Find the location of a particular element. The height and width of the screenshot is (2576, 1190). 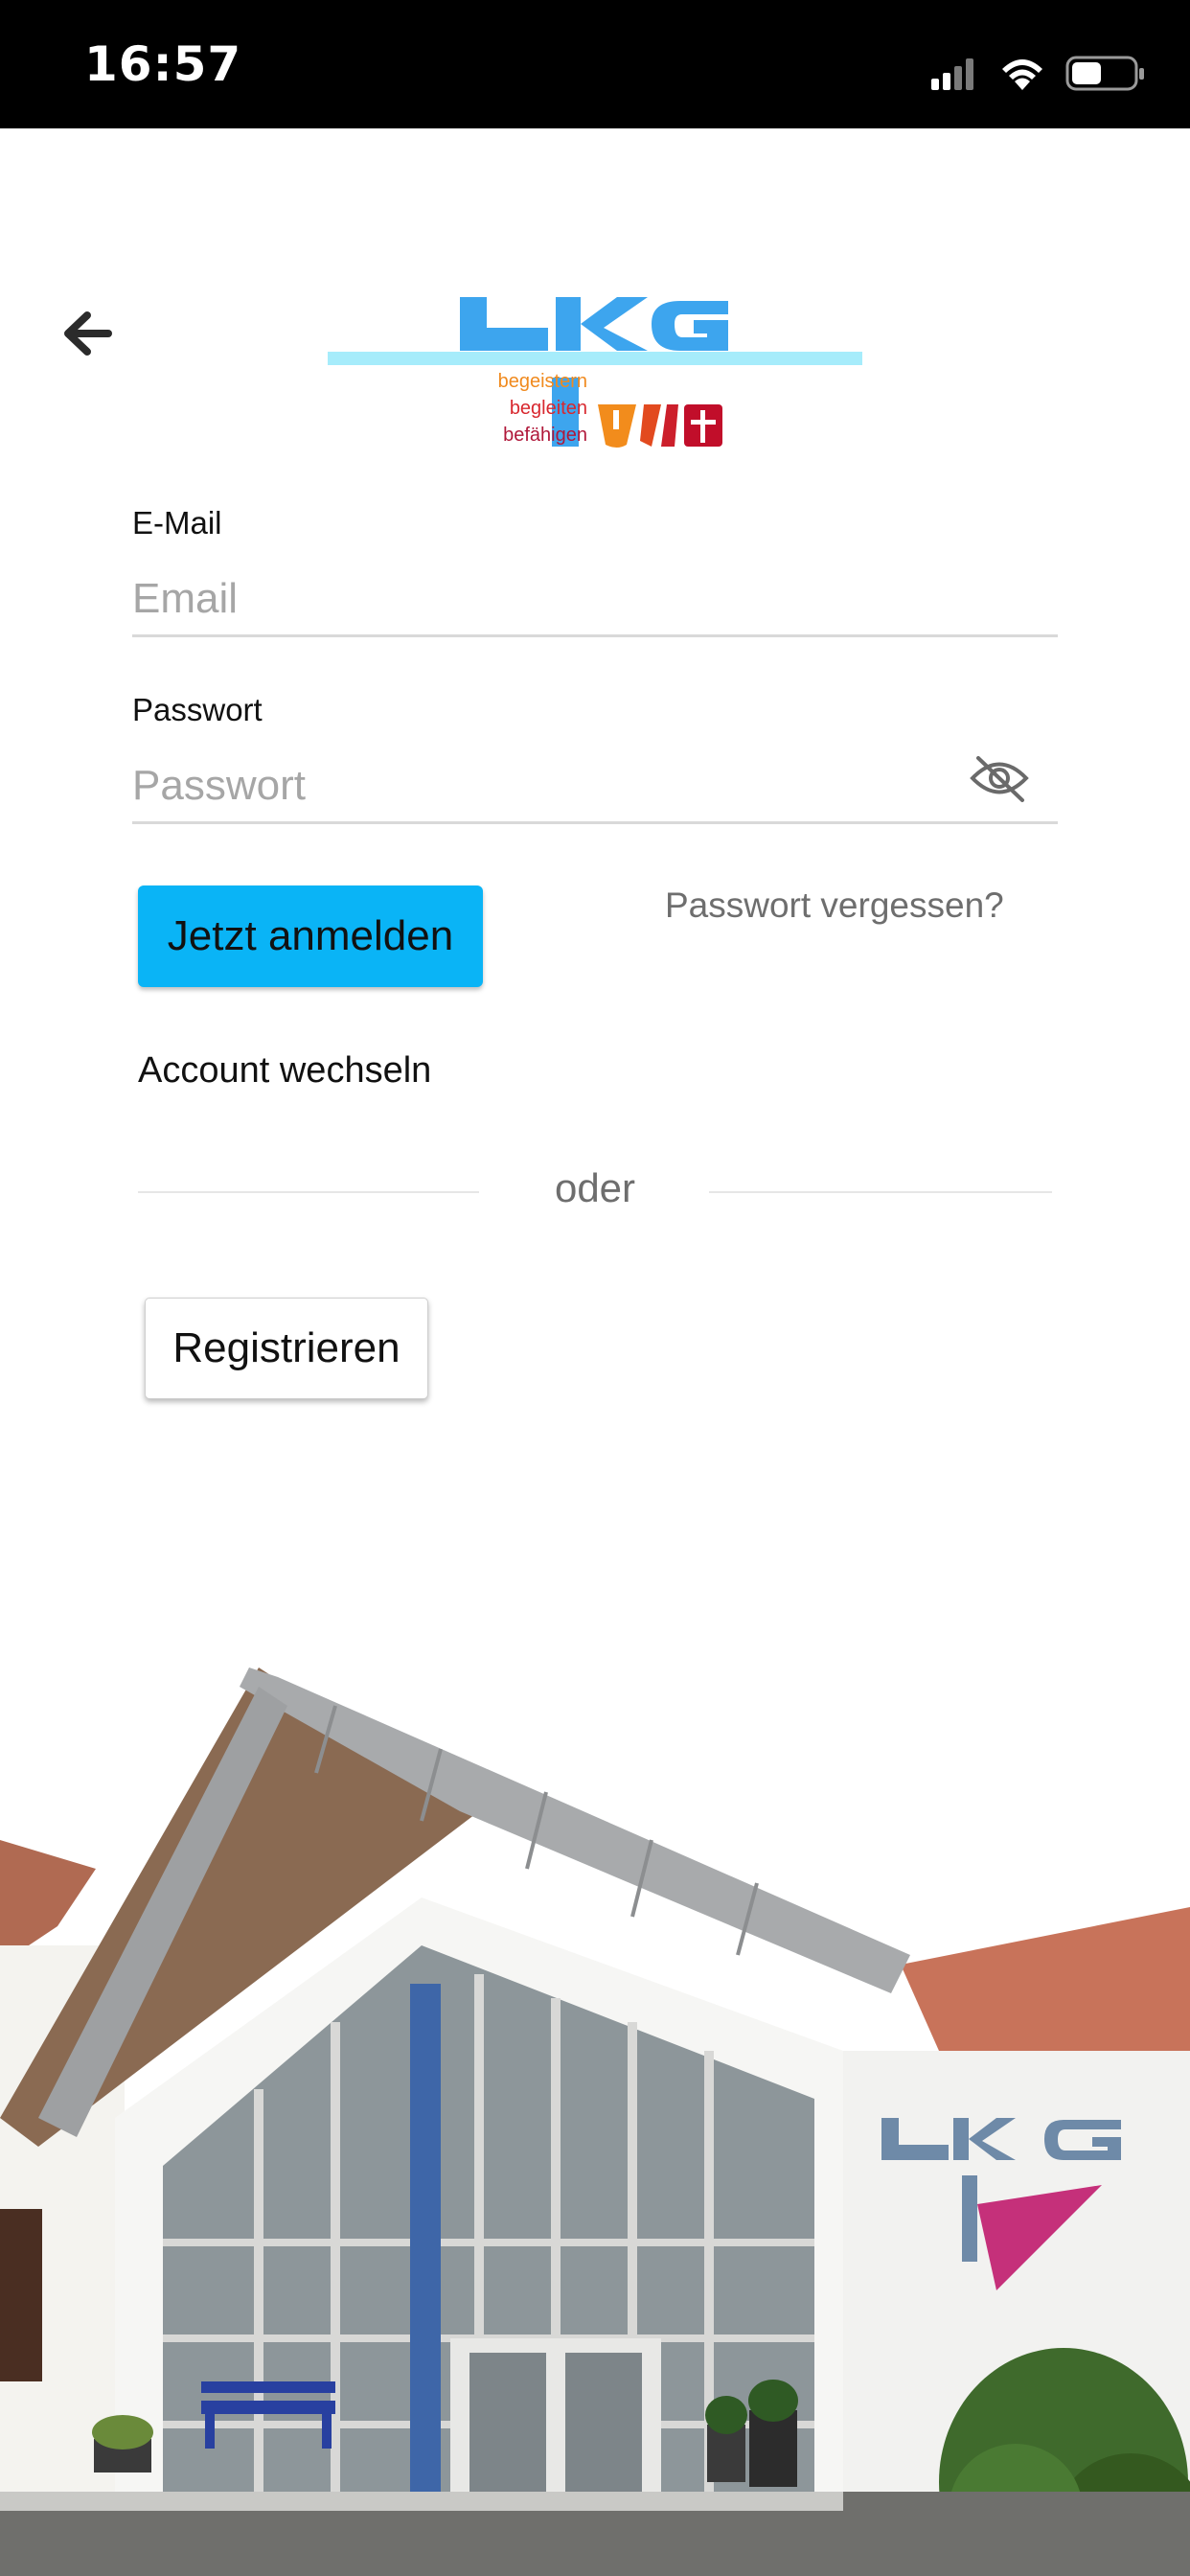

forgot-password-link: Passwort vergessen? is located at coordinates (835, 906).